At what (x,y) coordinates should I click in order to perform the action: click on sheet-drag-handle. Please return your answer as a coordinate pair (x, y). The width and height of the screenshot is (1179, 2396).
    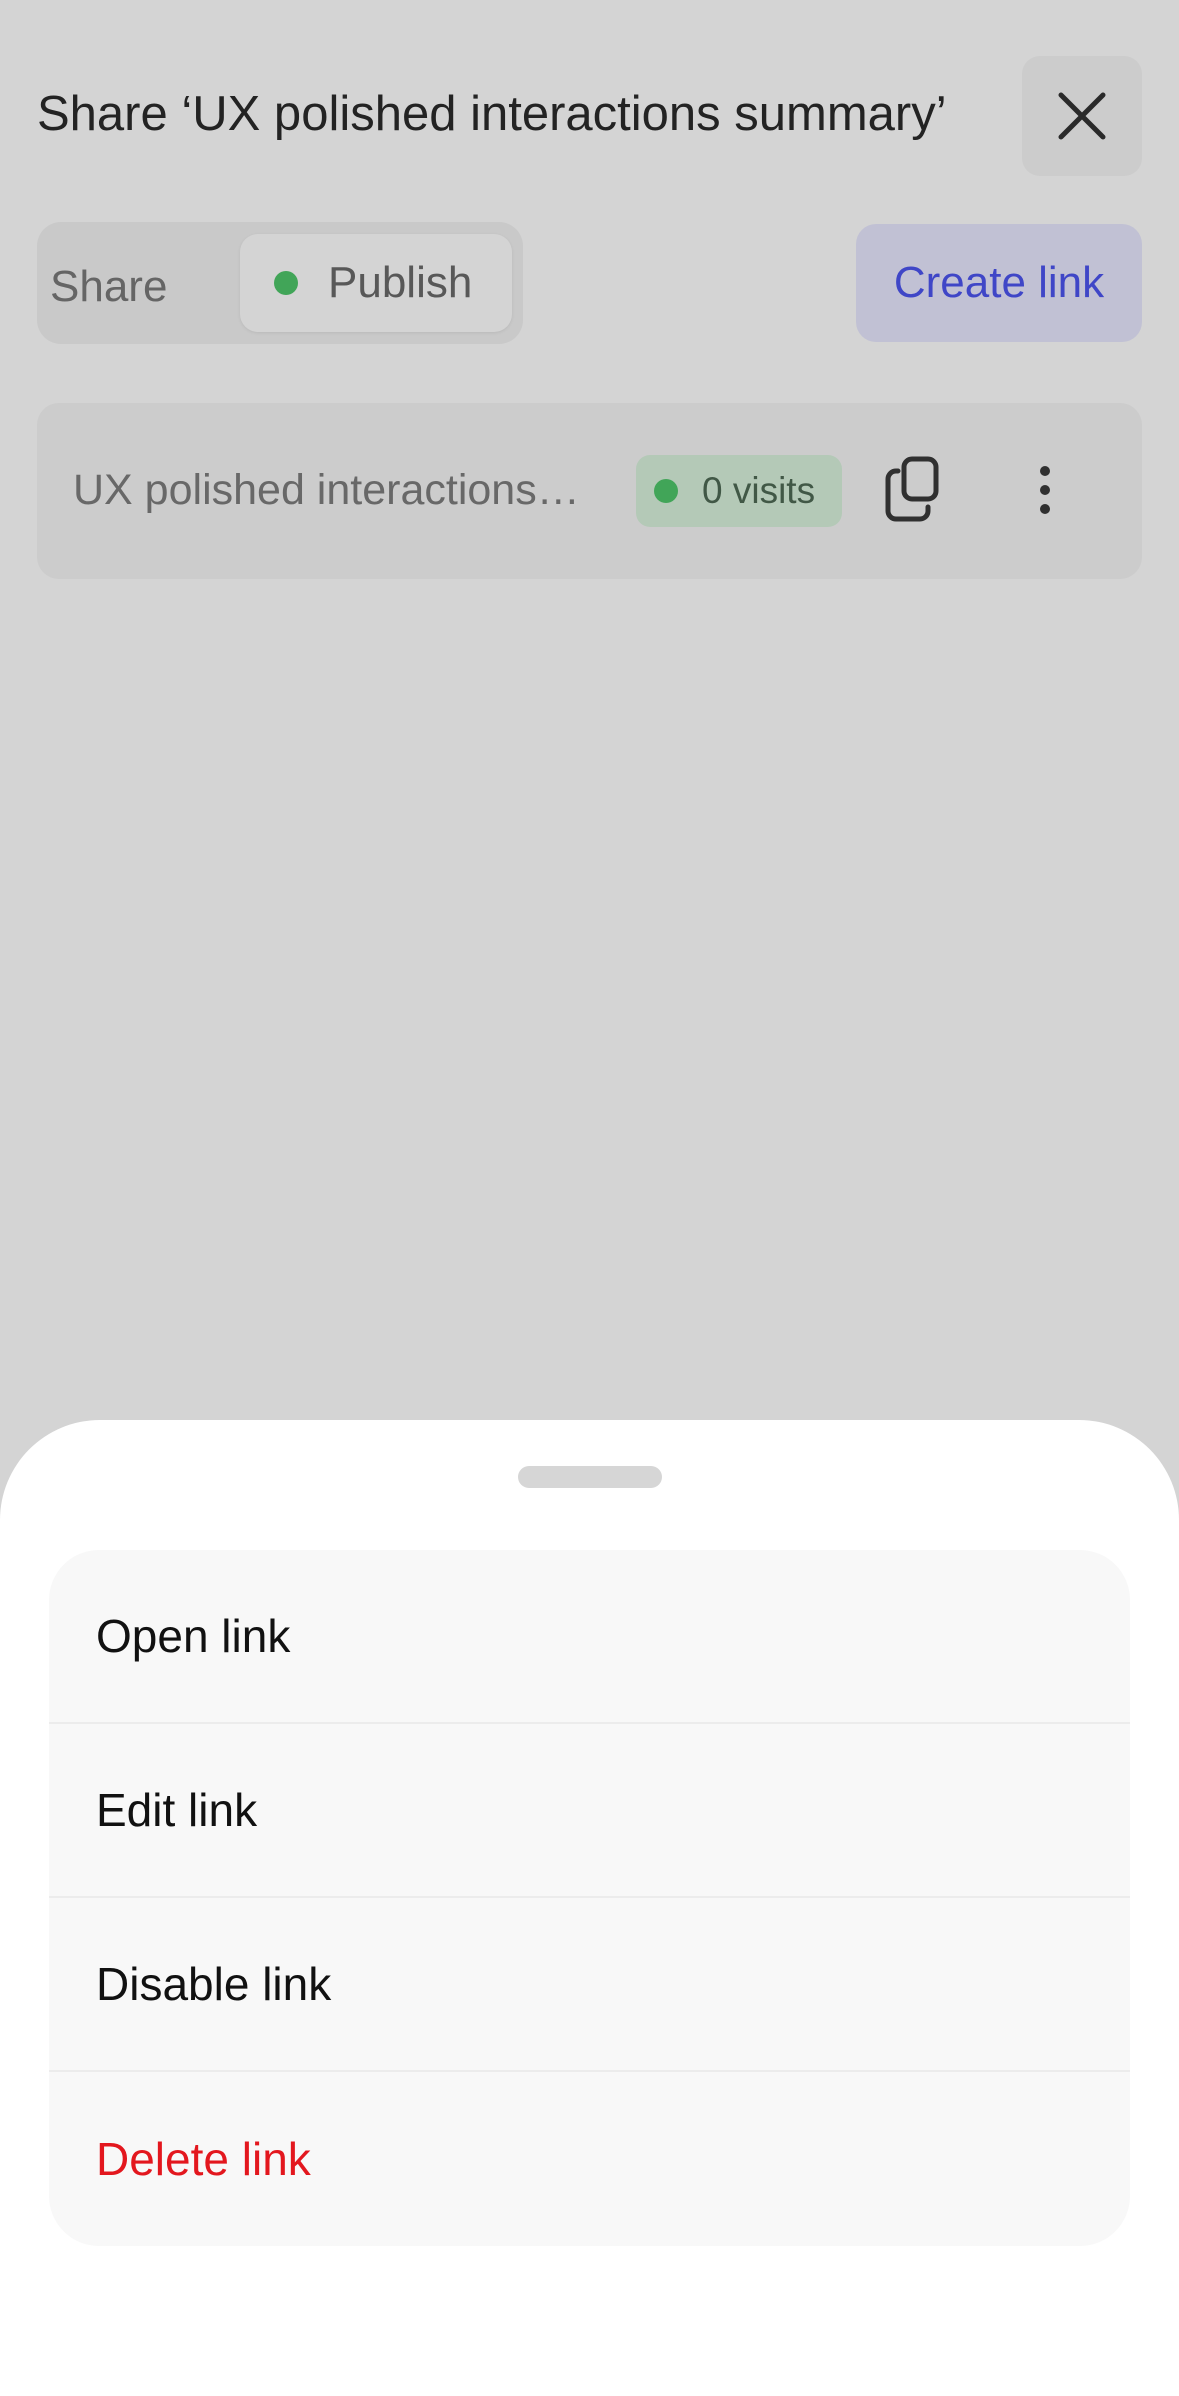
    Looking at the image, I should click on (590, 1477).